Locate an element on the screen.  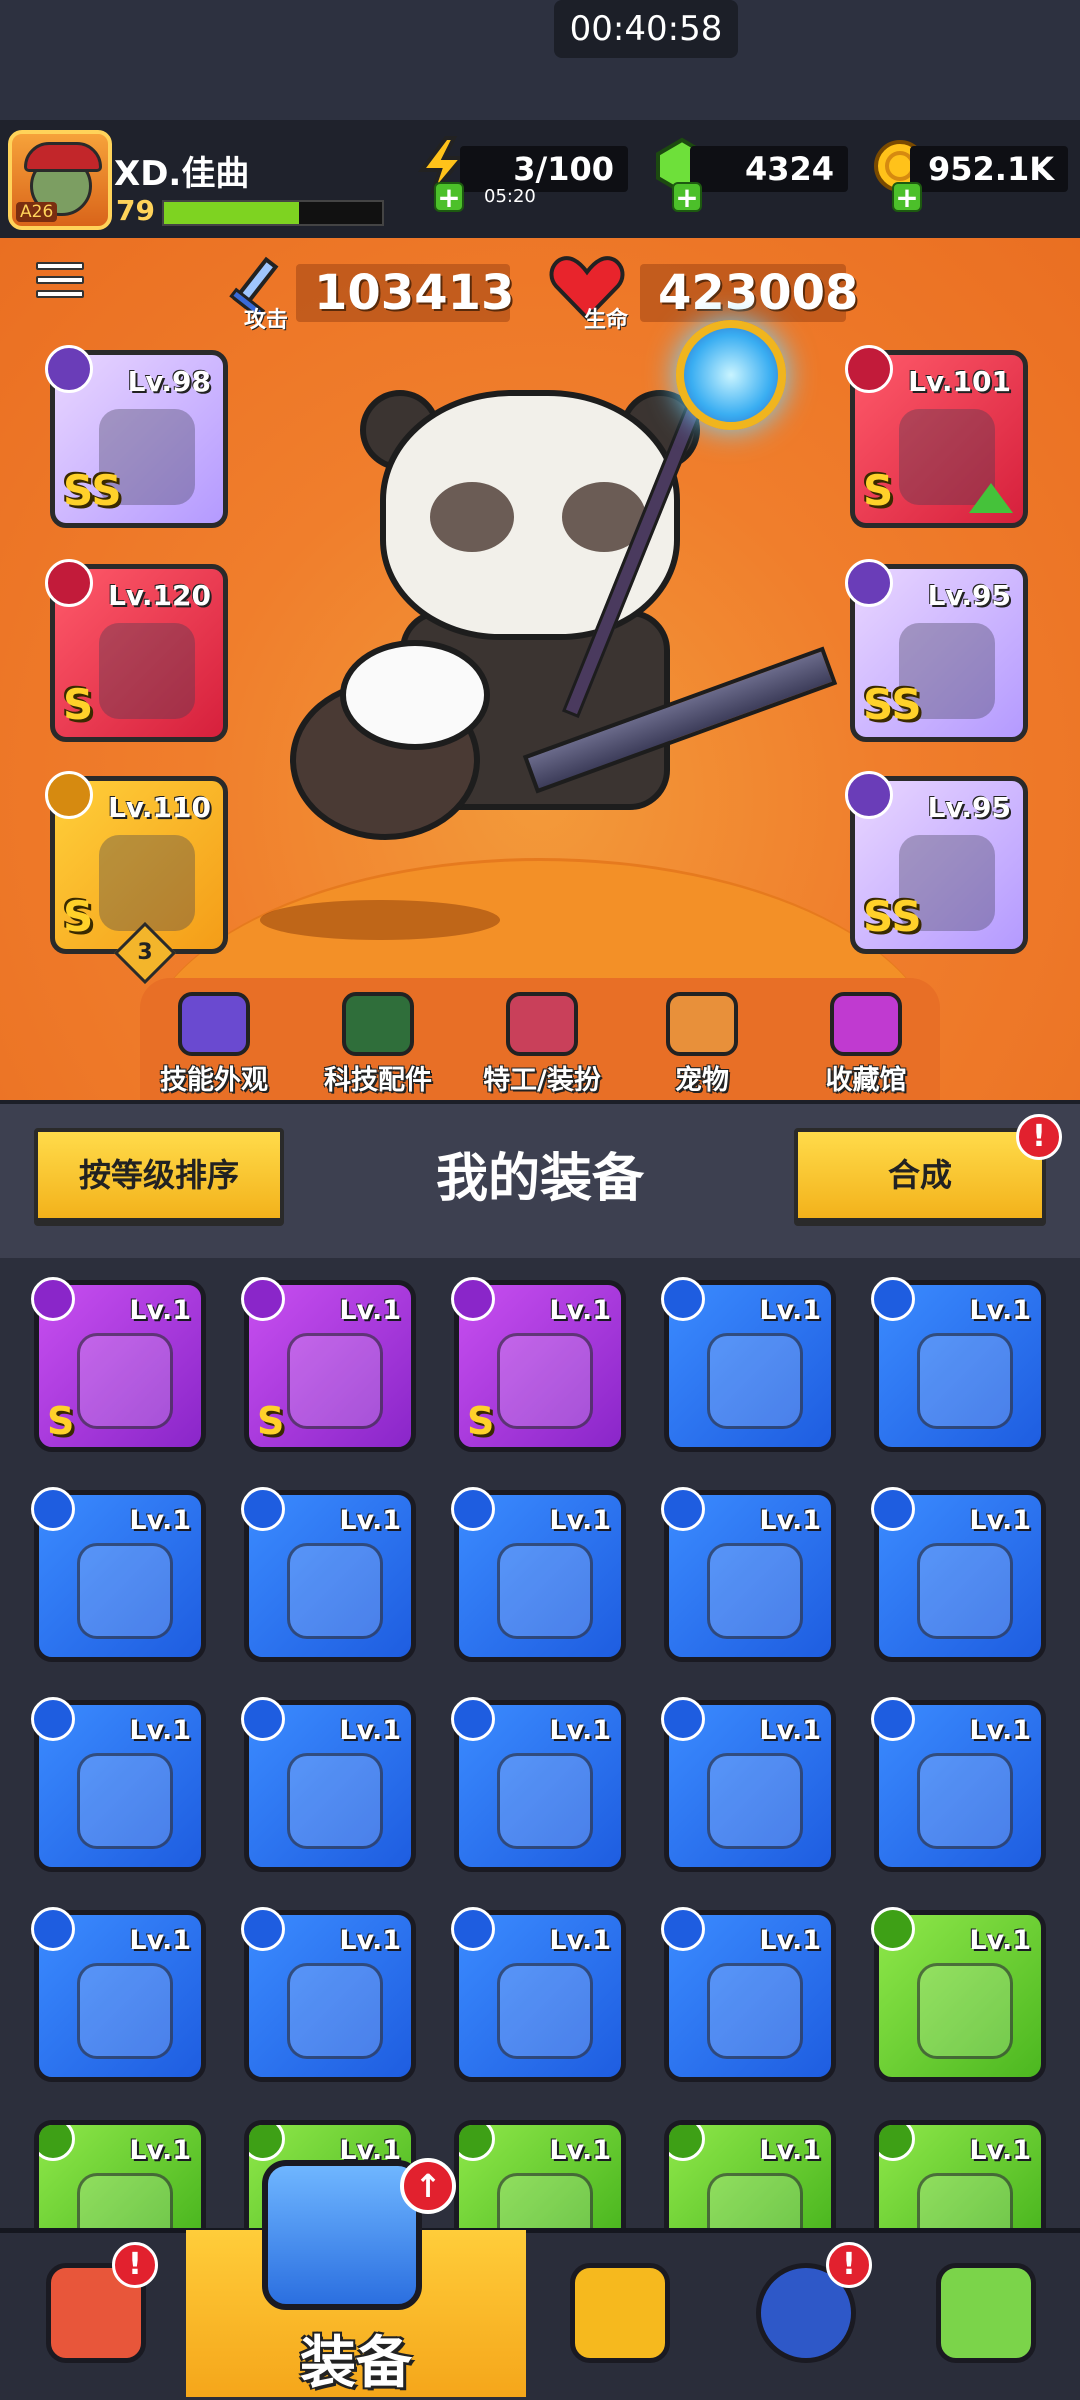
add-gems-button: + is located at coordinates (687, 197).